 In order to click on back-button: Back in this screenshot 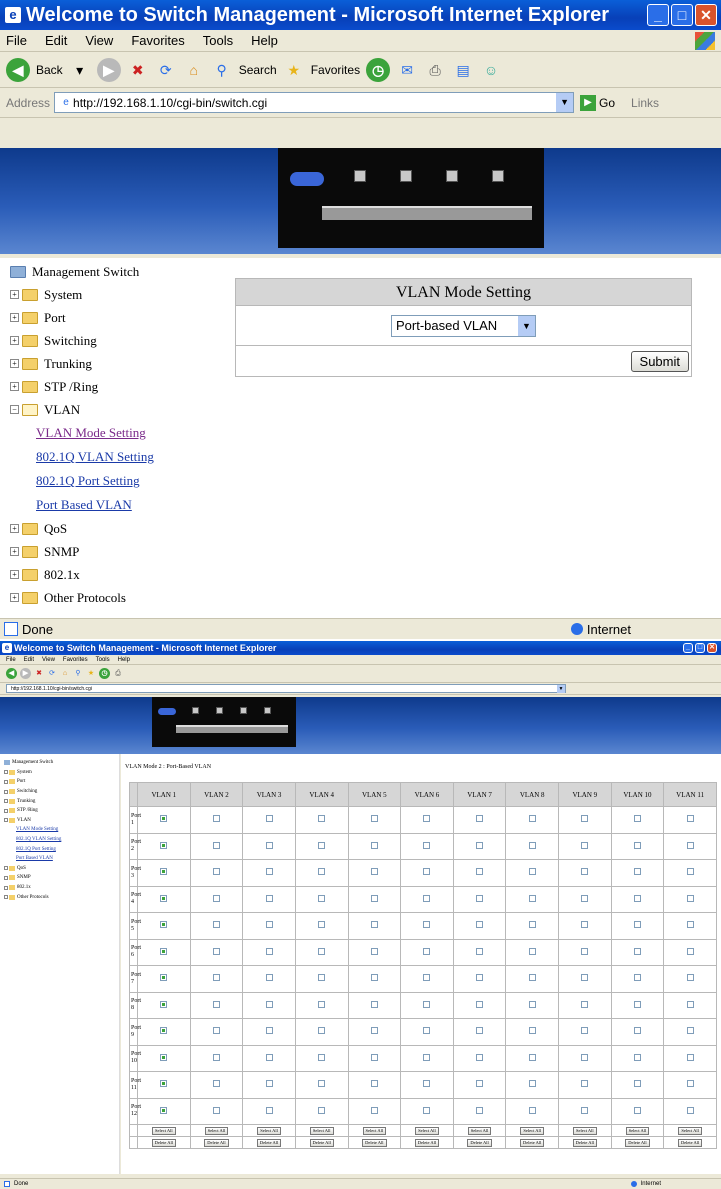, I will do `click(49, 70)`.